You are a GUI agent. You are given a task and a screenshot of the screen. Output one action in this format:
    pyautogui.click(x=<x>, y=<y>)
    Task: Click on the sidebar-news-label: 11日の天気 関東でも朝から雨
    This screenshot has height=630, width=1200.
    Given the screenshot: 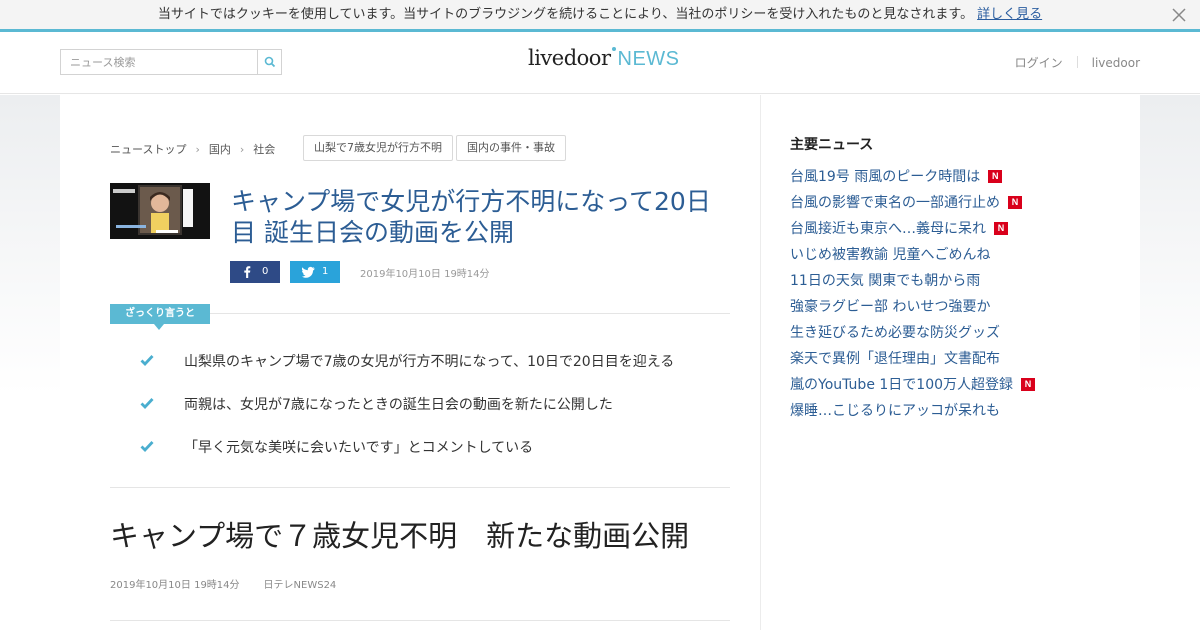 What is the action you would take?
    pyautogui.click(x=885, y=281)
    